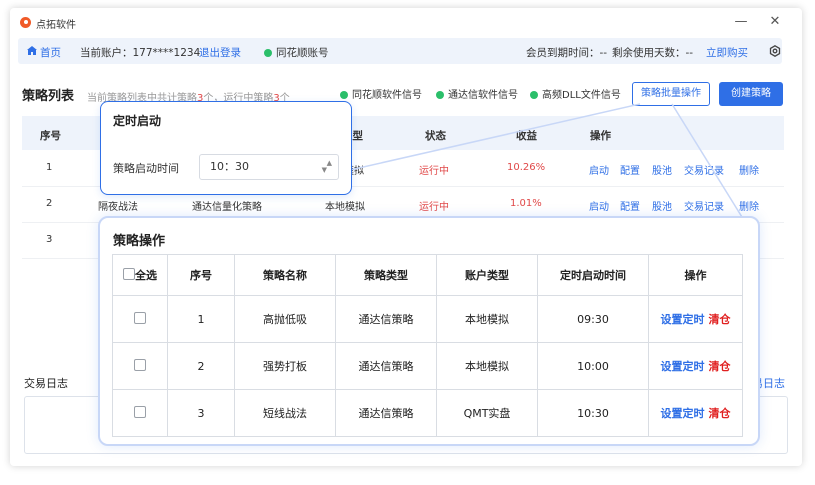  What do you see at coordinates (477, 93) in the screenshot?
I see `signal-tongdaxin: 通达信软件信号` at bounding box center [477, 93].